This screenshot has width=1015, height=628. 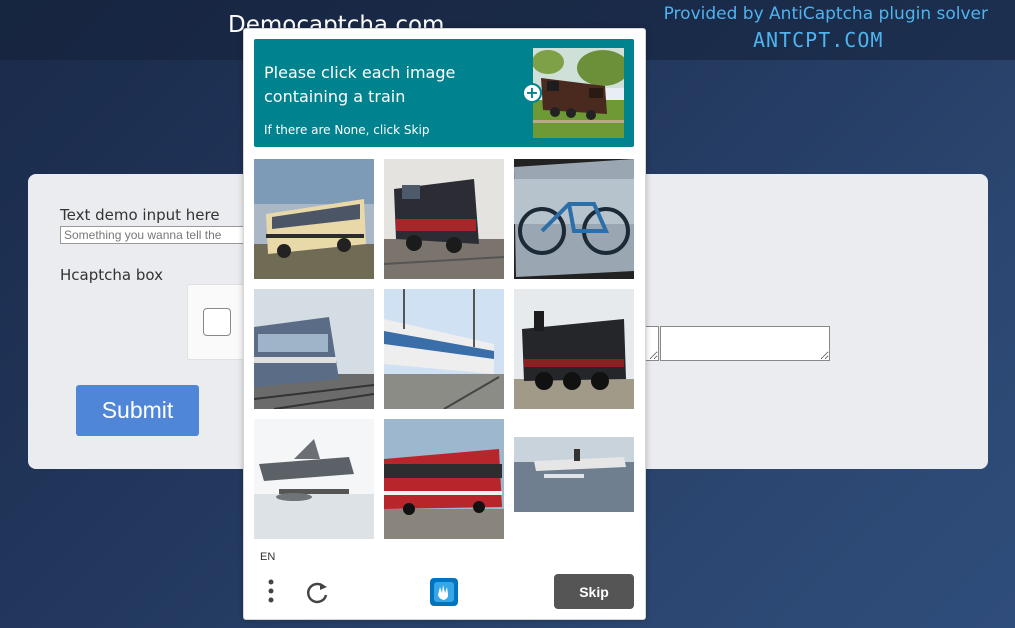 I want to click on example-image, so click(x=578, y=93).